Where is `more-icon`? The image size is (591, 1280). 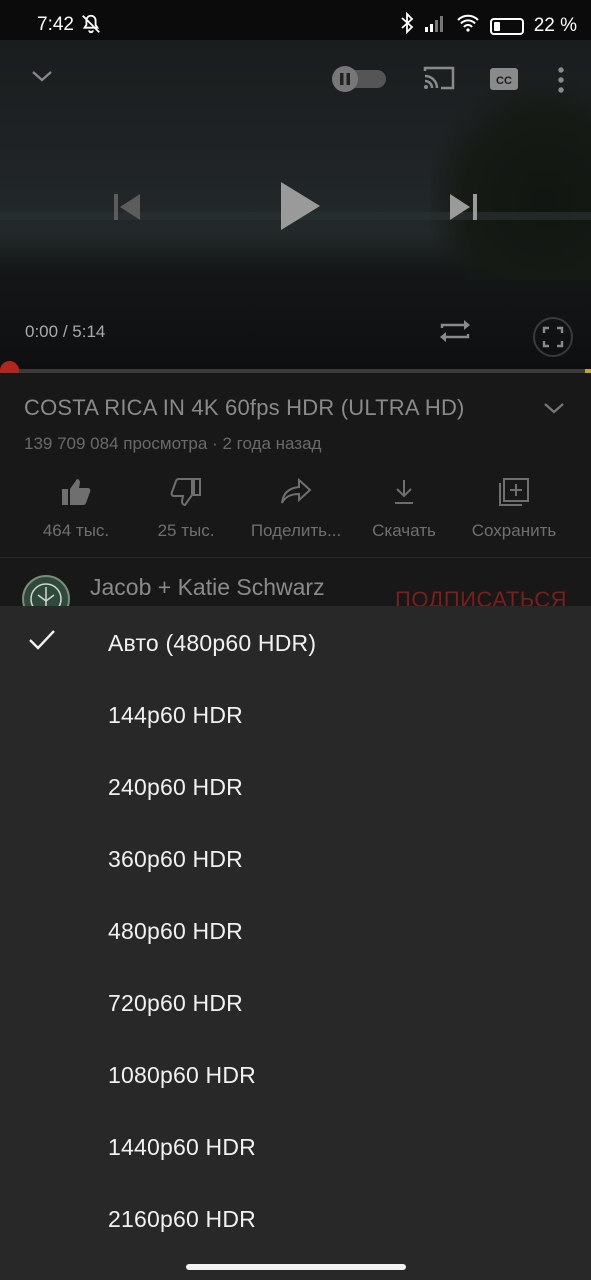
more-icon is located at coordinates (561, 82).